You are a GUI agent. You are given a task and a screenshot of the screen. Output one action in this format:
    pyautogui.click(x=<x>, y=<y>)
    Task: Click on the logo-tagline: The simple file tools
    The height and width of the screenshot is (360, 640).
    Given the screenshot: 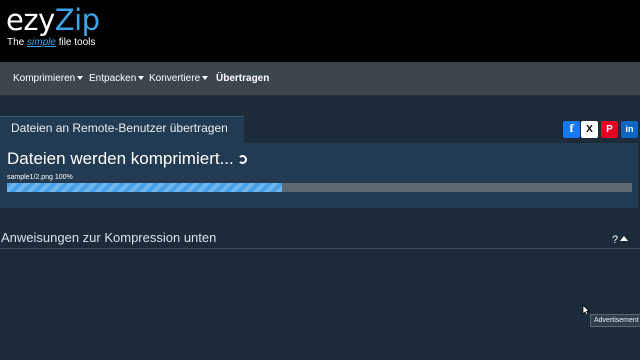 What is the action you would take?
    pyautogui.click(x=51, y=42)
    